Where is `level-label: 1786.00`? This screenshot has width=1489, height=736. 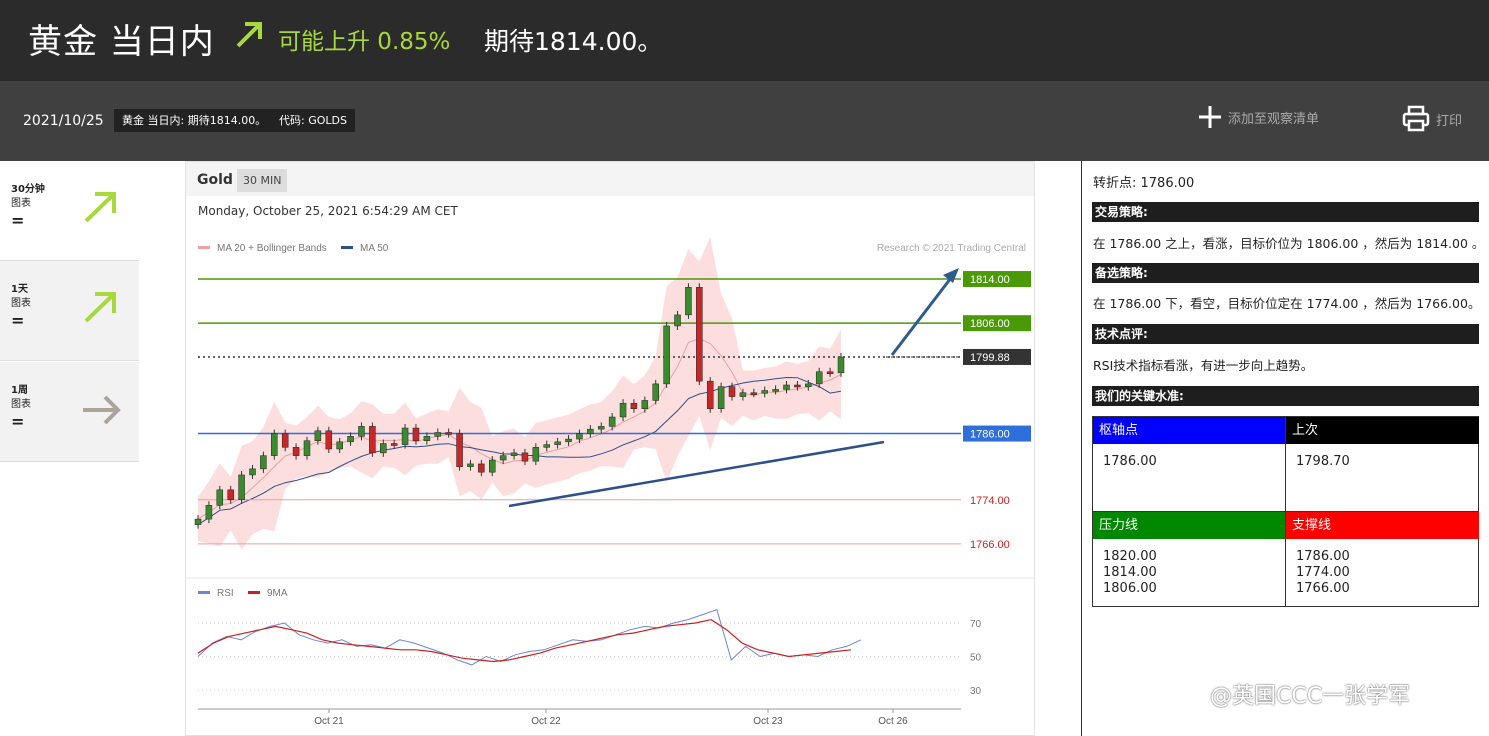 level-label: 1786.00 is located at coordinates (990, 435).